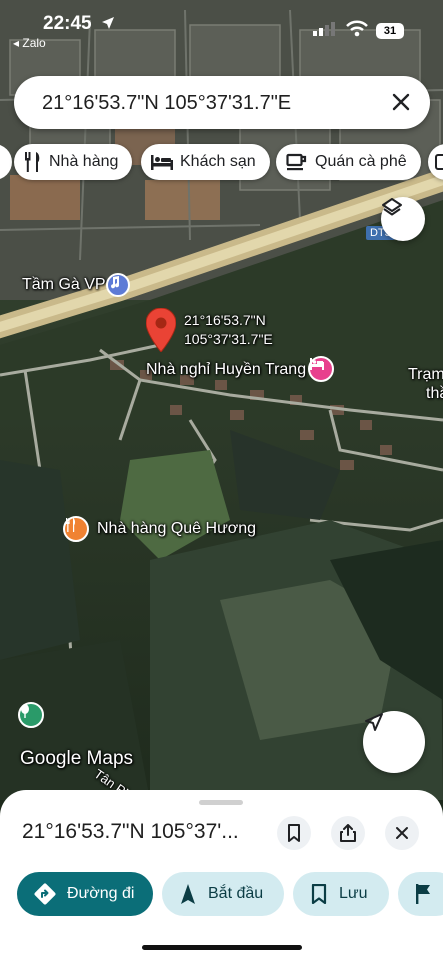 The height and width of the screenshot is (960, 443). I want to click on layers-icon, so click(392, 207).